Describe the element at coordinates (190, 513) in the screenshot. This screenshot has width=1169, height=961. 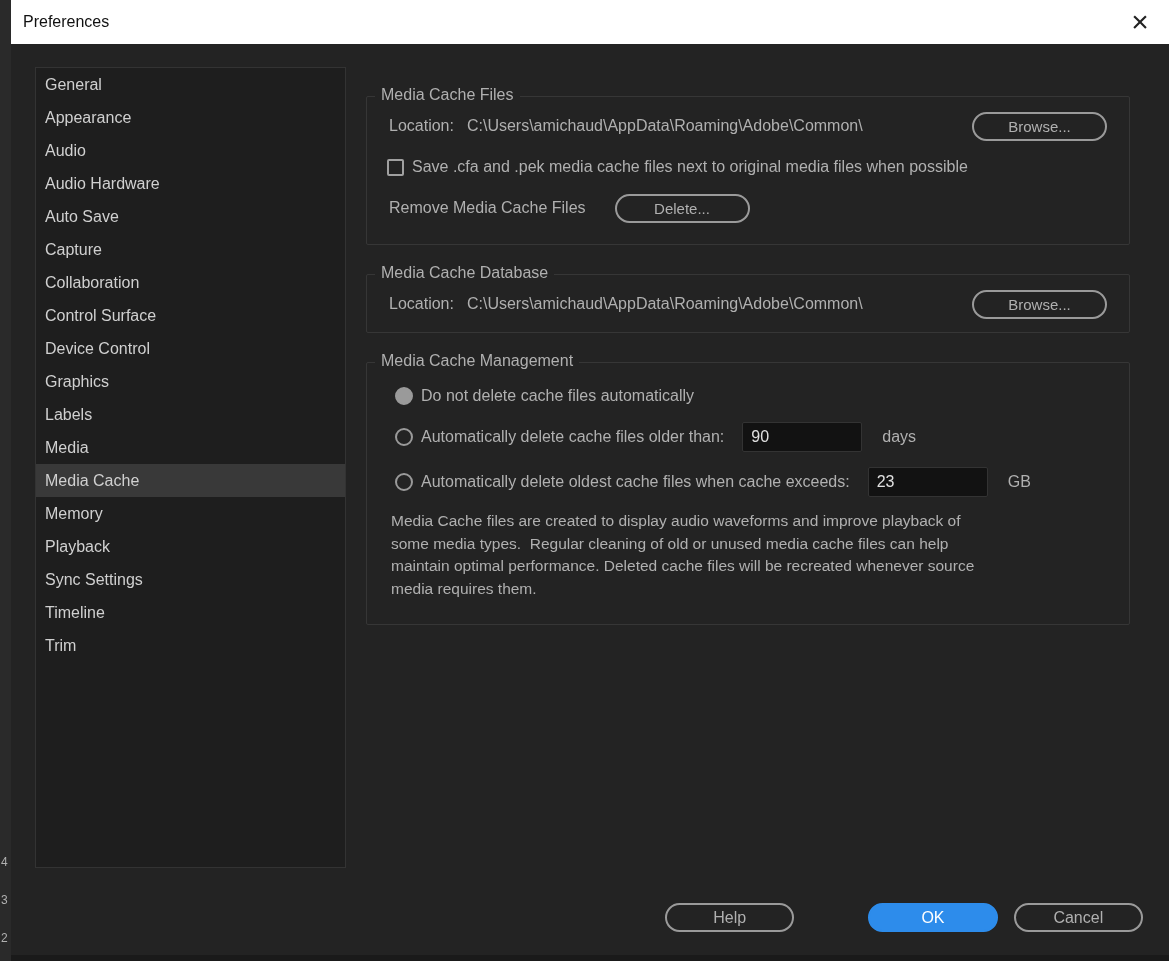
I see `sidebar-item: Memory` at that location.